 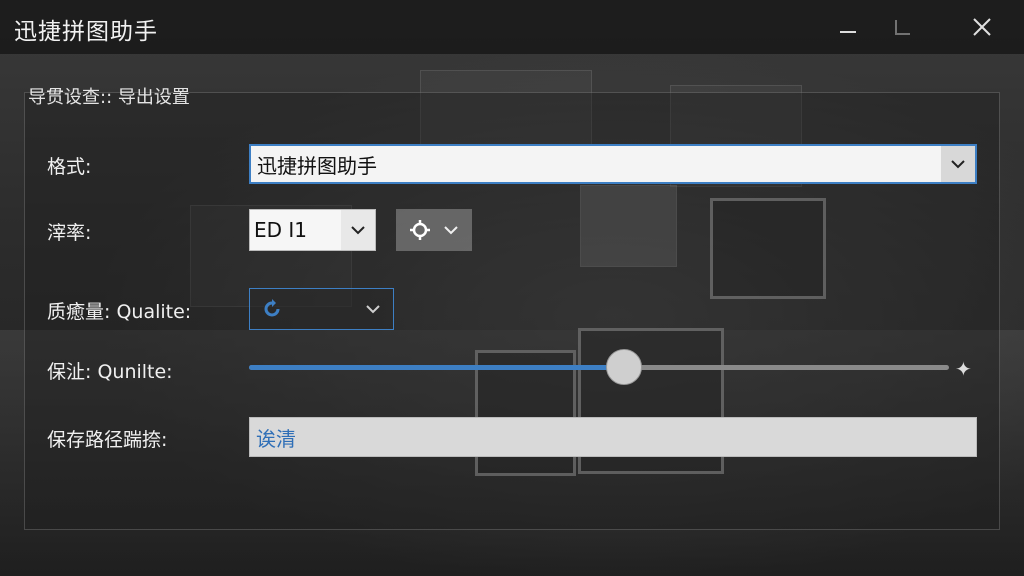 I want to click on title-bar: 迅捷拼图助手, so click(x=512, y=27).